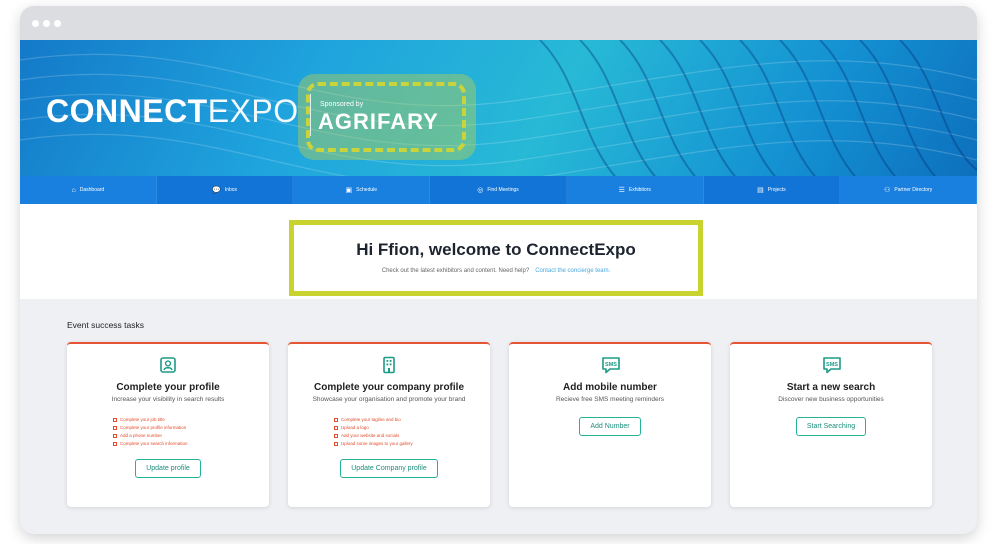 The image size is (991, 544). Describe the element at coordinates (231, 190) in the screenshot. I see `nav-label: Inbox` at that location.